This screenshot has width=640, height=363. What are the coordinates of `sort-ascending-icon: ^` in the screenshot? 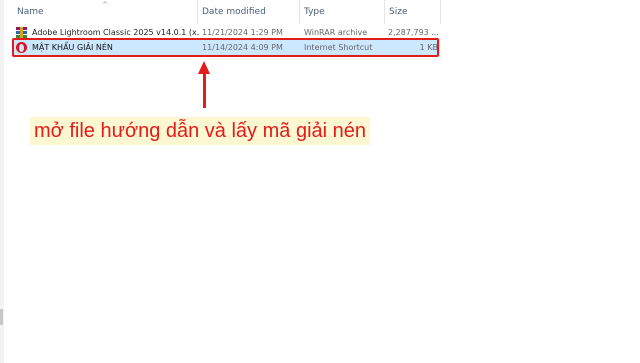 It's located at (105, 5).